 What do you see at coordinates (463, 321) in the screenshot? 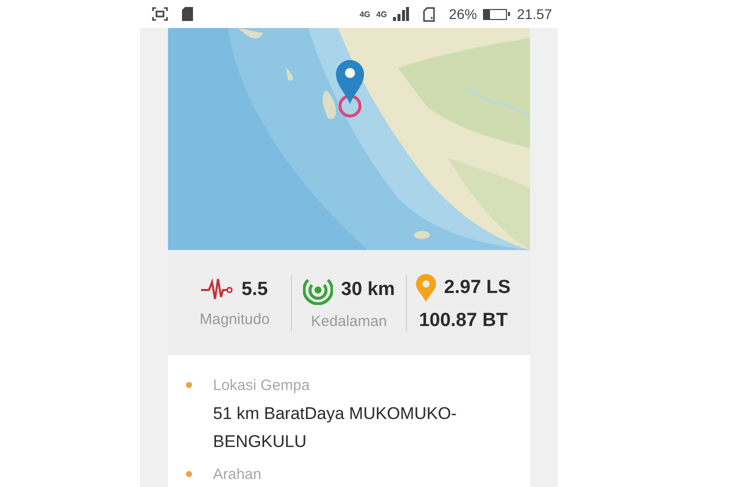
I see `stat-value: 100.87 BT` at bounding box center [463, 321].